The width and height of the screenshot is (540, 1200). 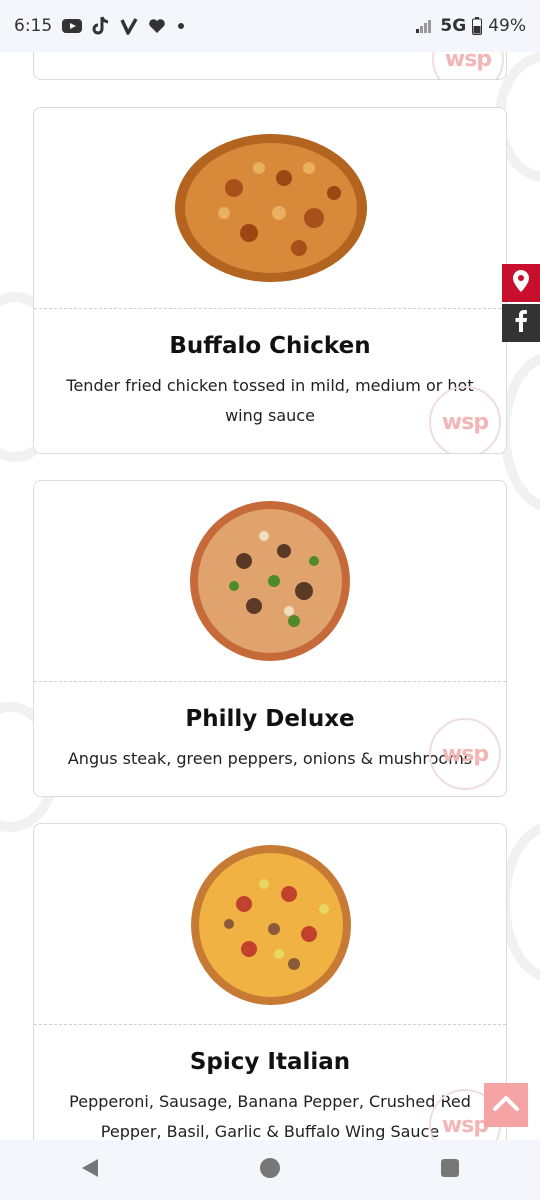 I want to click on back-icon, so click(x=90, y=1170).